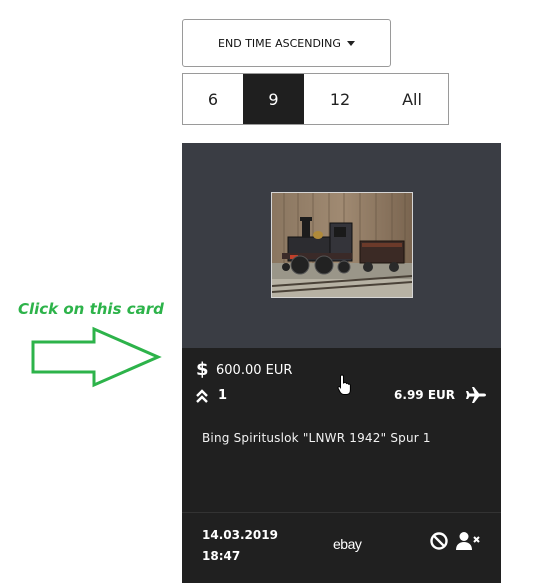 This screenshot has width=543, height=586. I want to click on sort-dropdown-label: END TIME ASCENDING, so click(279, 43).